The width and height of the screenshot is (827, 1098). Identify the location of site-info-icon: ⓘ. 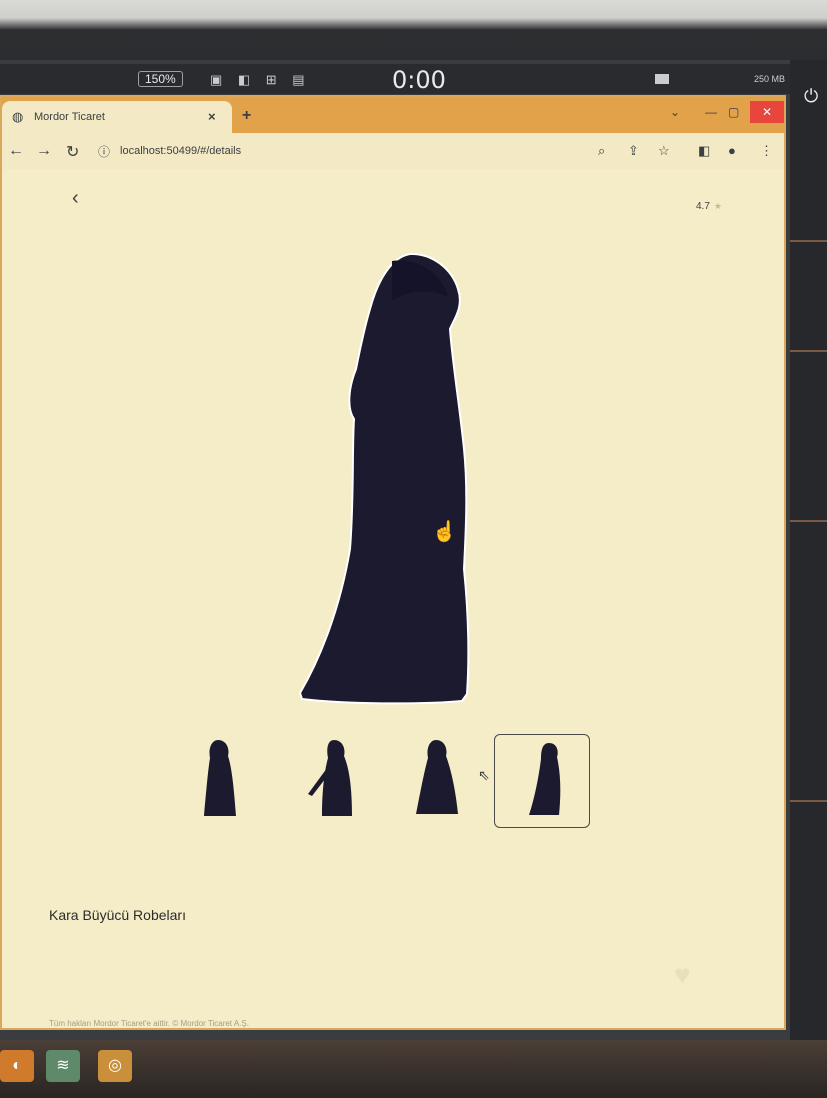
(104, 151).